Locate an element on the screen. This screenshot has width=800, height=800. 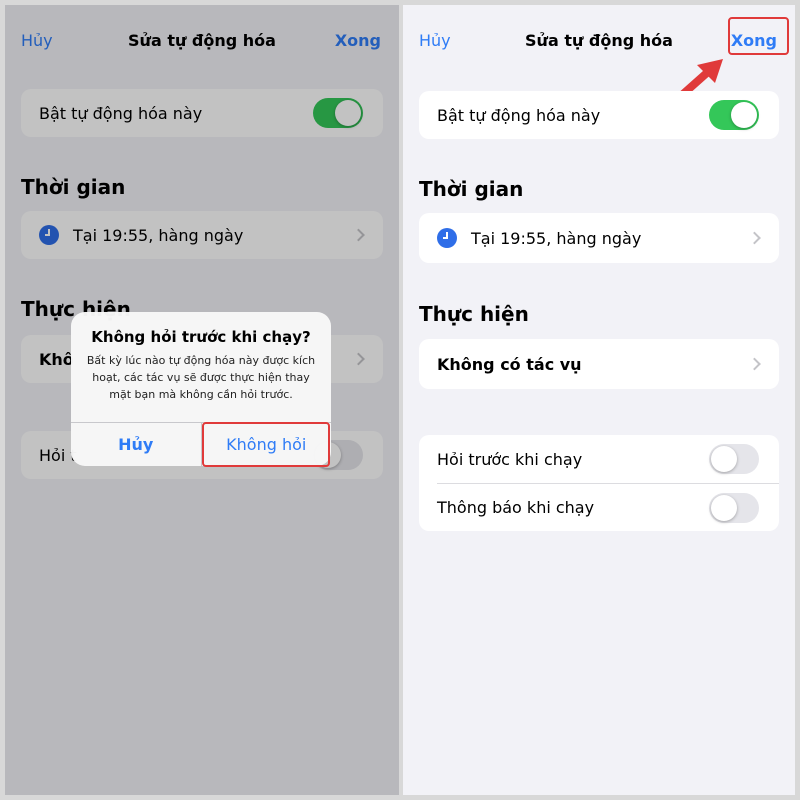
notify-when-run-row: Thông báo khi chạy is located at coordinates (608, 507).